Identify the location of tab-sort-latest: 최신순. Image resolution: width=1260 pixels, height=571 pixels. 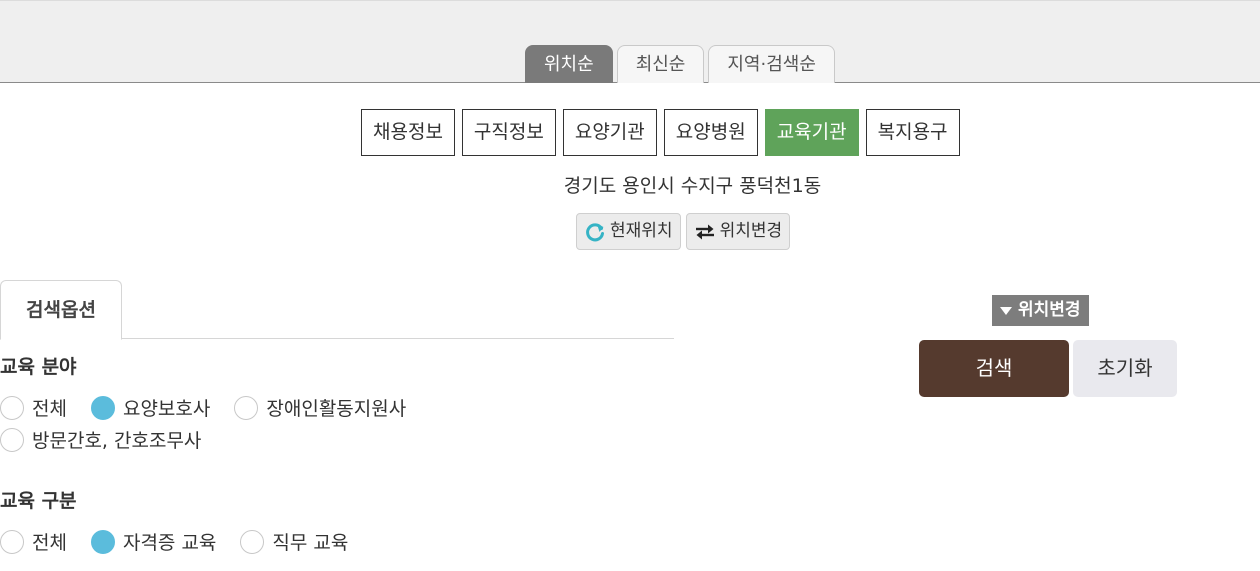
(660, 64).